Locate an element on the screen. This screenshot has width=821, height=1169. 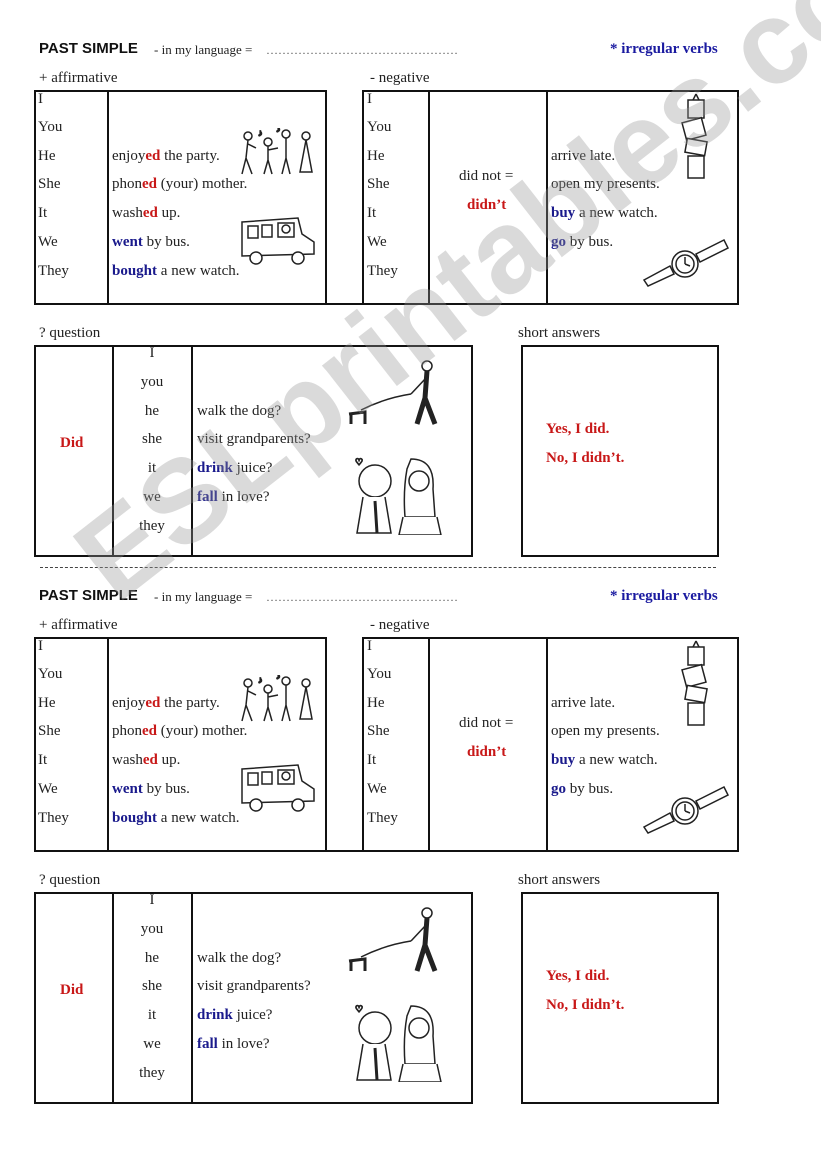
phrase-text: visit grandparents? is located at coordinates (254, 986).